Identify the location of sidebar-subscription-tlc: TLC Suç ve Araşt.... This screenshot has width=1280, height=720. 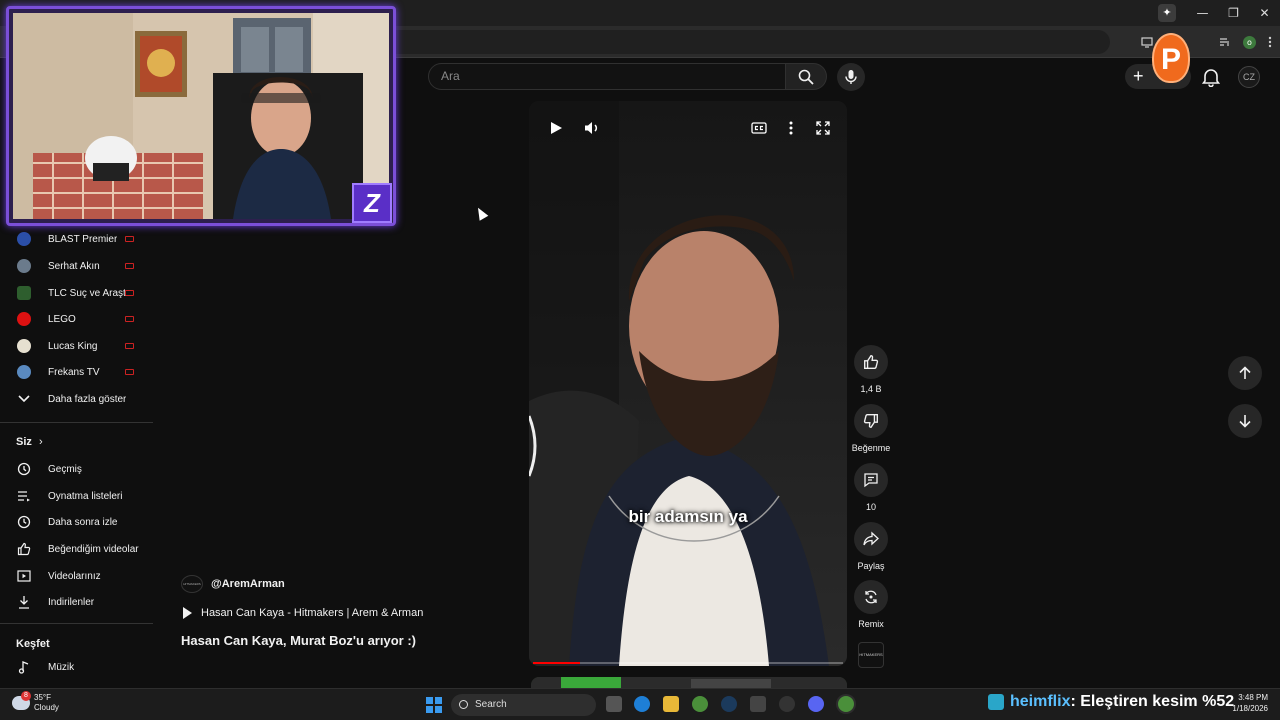
(76, 293).